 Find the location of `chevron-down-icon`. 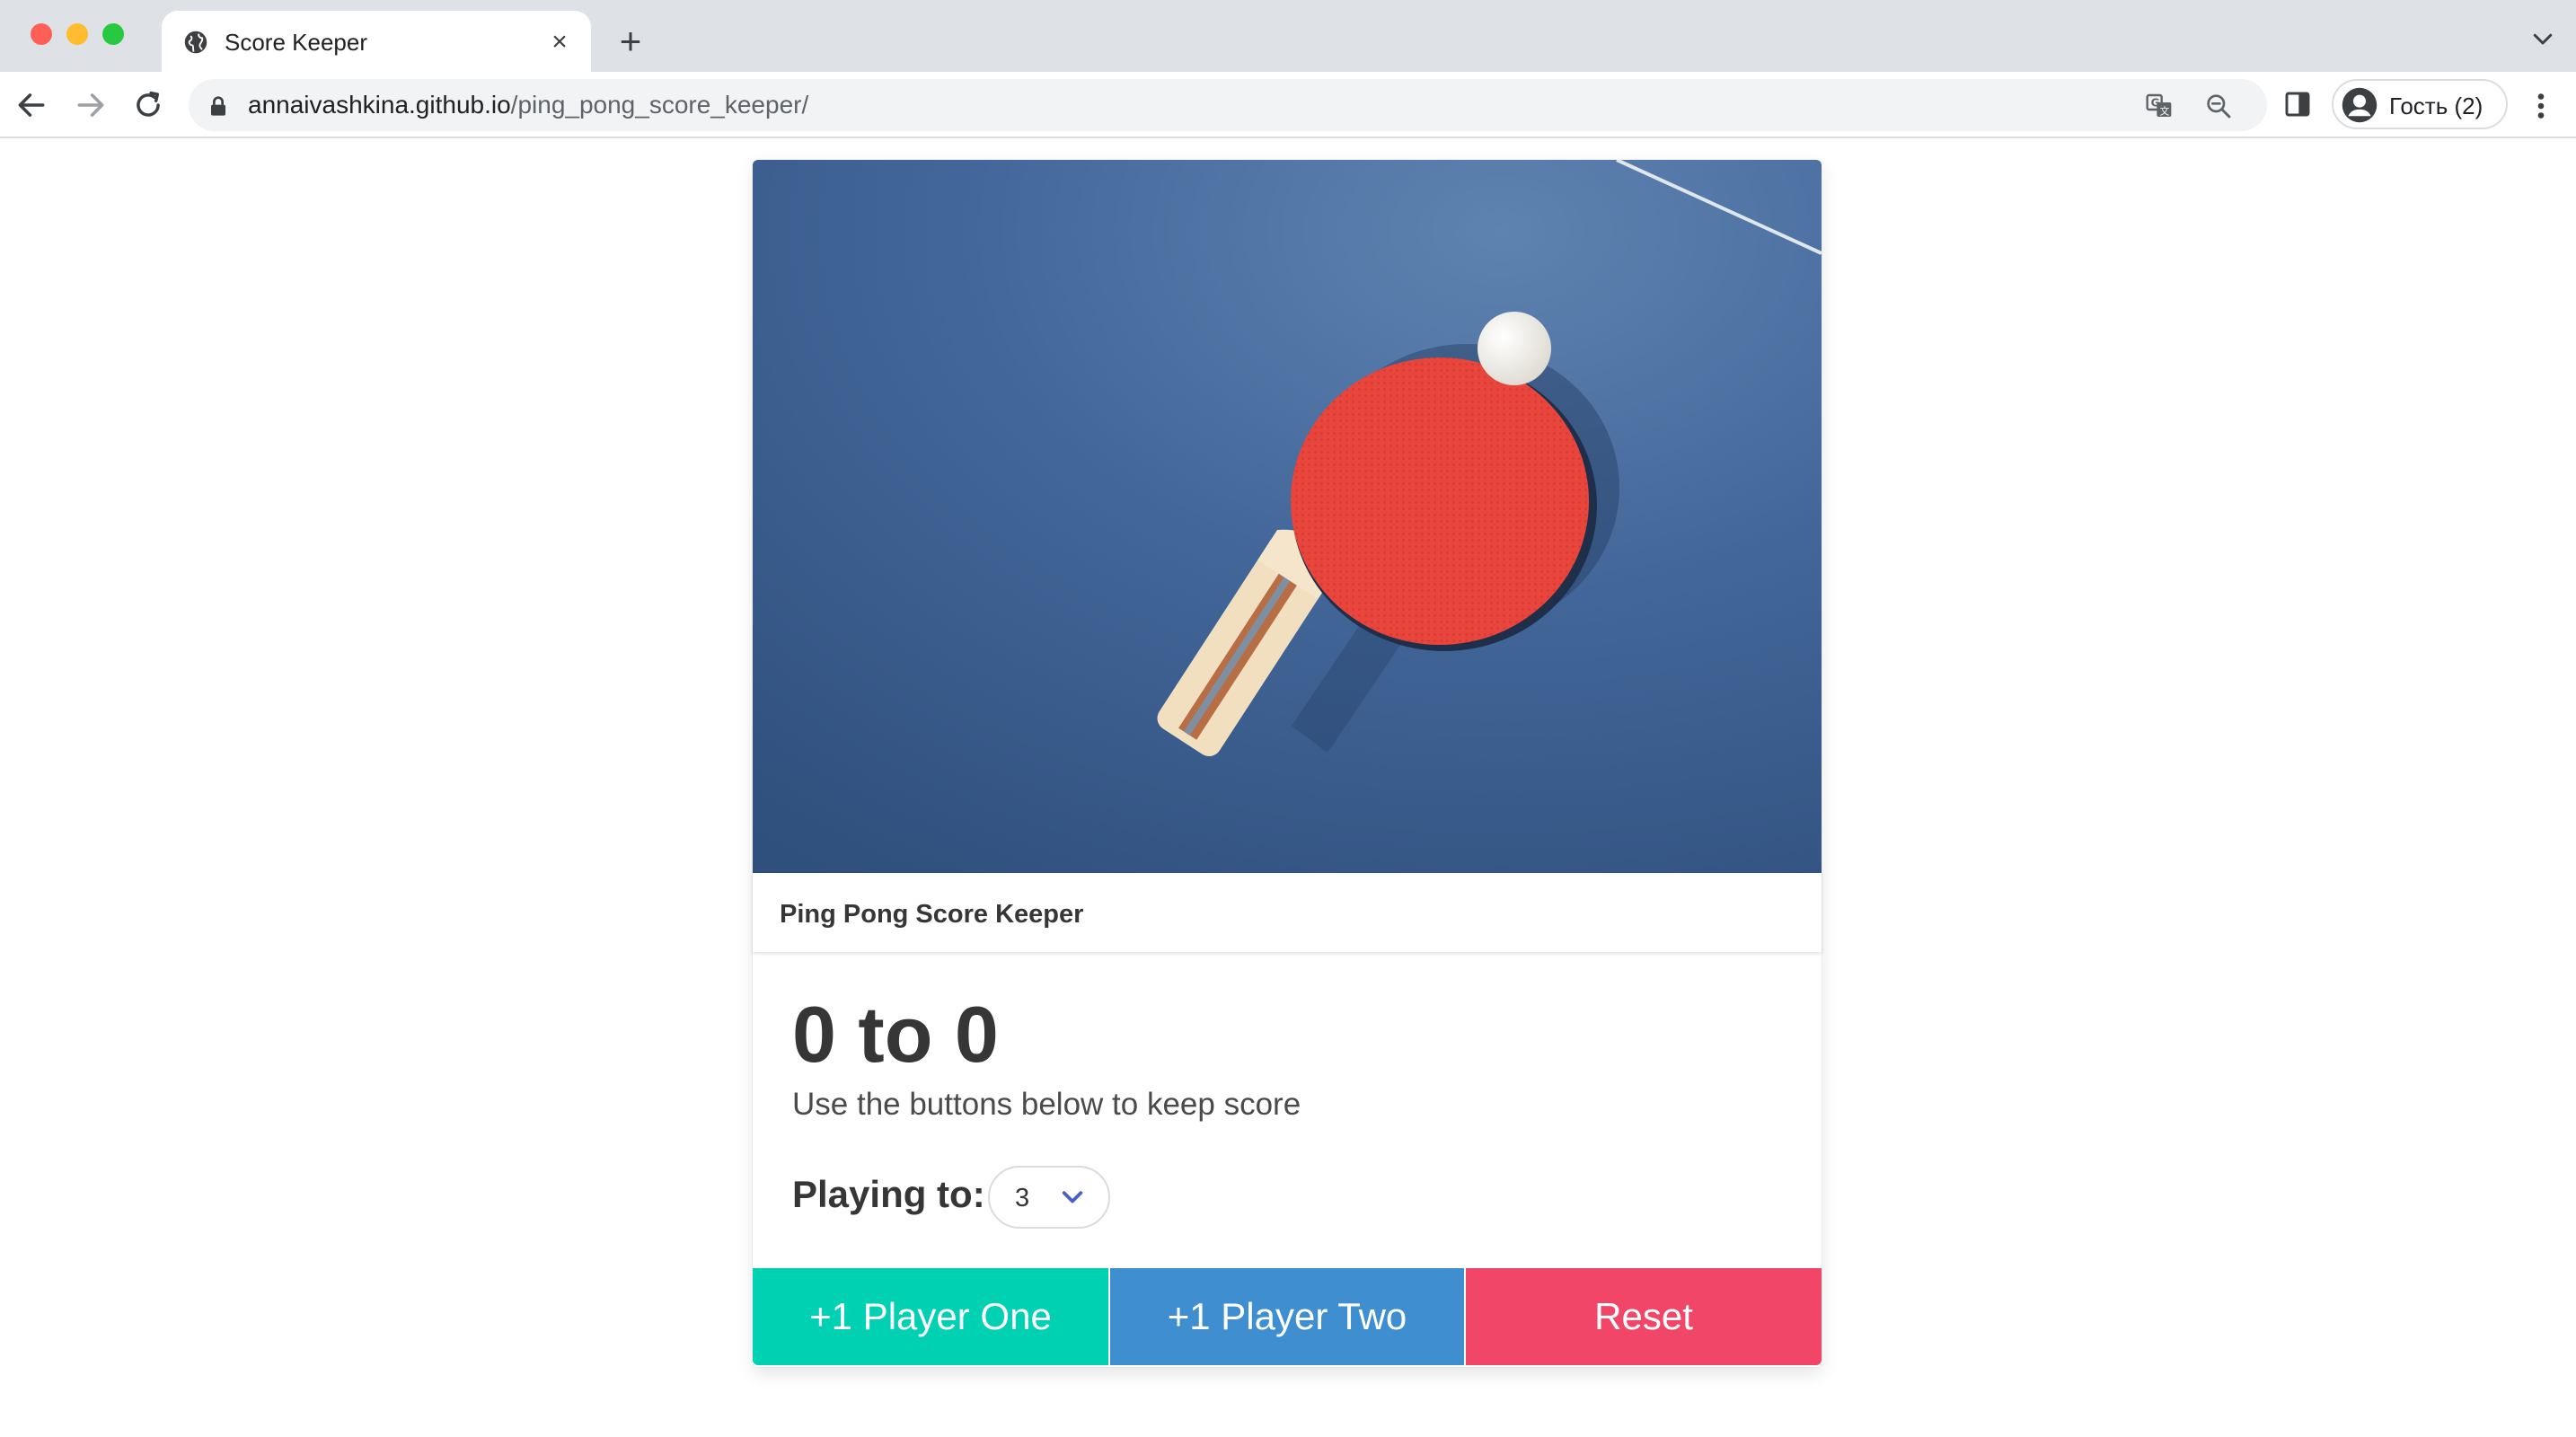

chevron-down-icon is located at coordinates (1072, 1197).